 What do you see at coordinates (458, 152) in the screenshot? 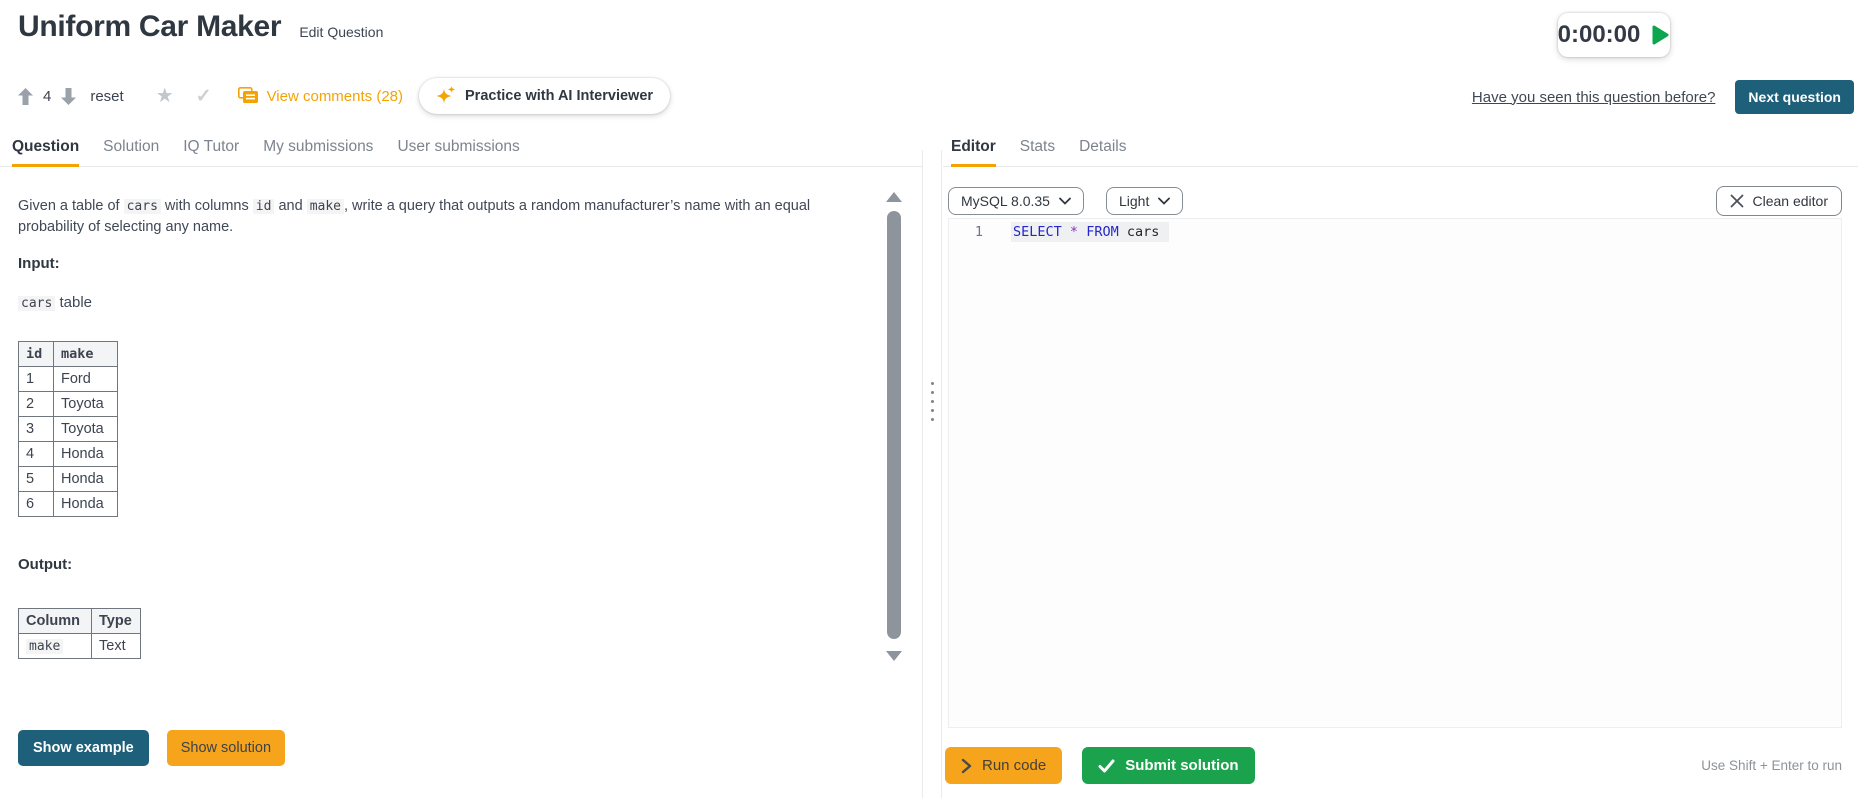
I see `tab-user-submissions: User submissions` at bounding box center [458, 152].